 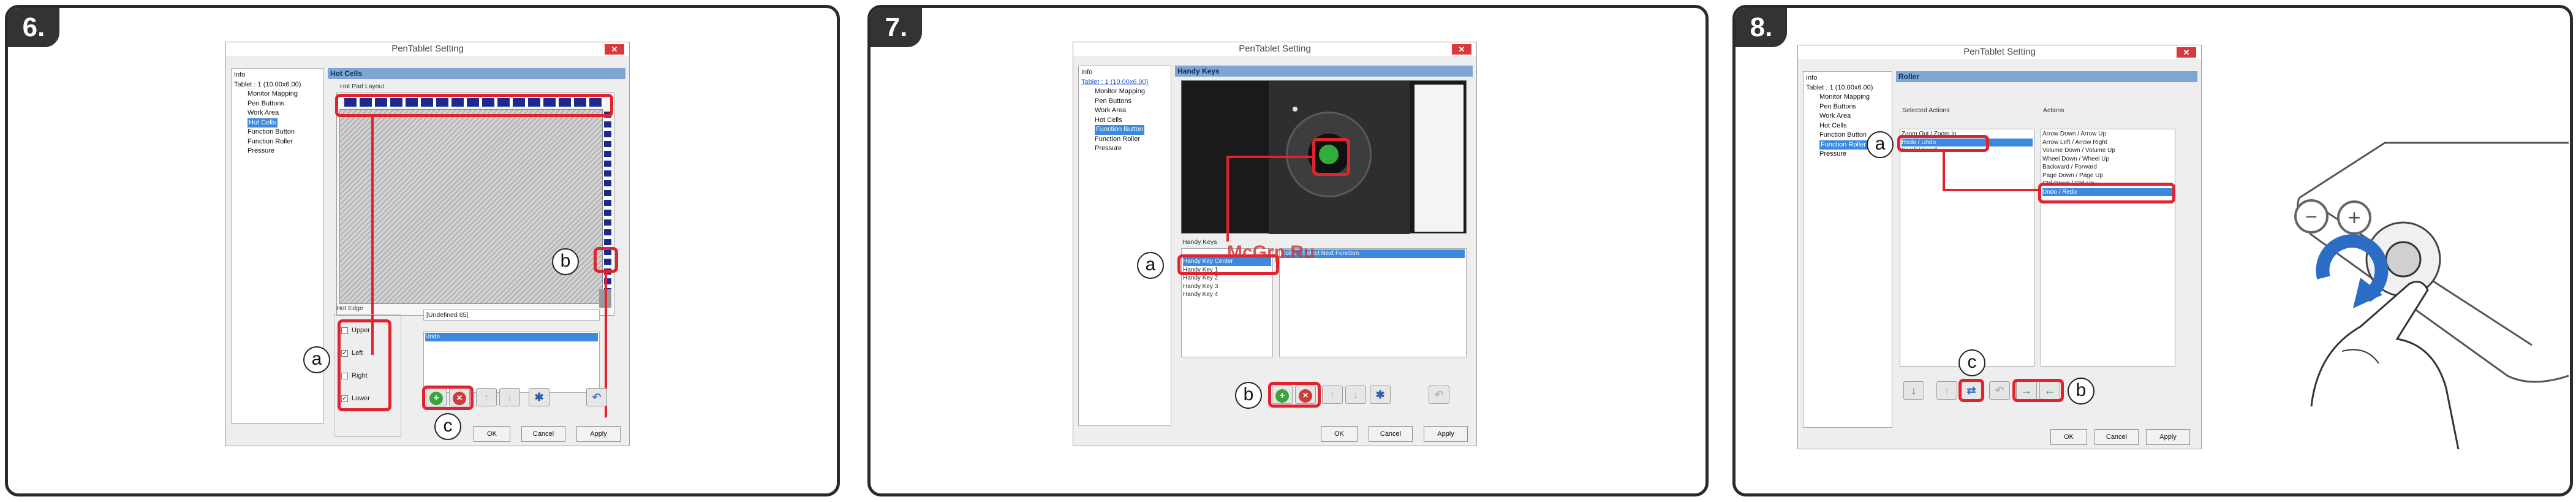 What do you see at coordinates (2108, 176) in the screenshot?
I see `action-item: Page Down / Page Up` at bounding box center [2108, 176].